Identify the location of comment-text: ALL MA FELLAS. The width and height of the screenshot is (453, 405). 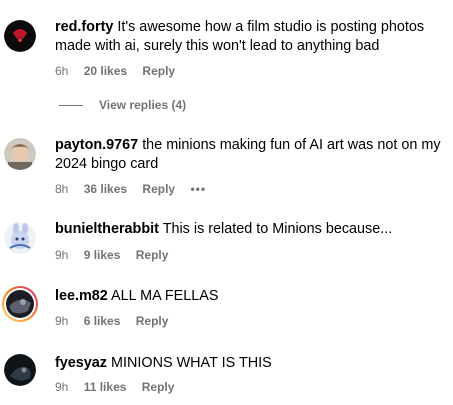
(165, 296).